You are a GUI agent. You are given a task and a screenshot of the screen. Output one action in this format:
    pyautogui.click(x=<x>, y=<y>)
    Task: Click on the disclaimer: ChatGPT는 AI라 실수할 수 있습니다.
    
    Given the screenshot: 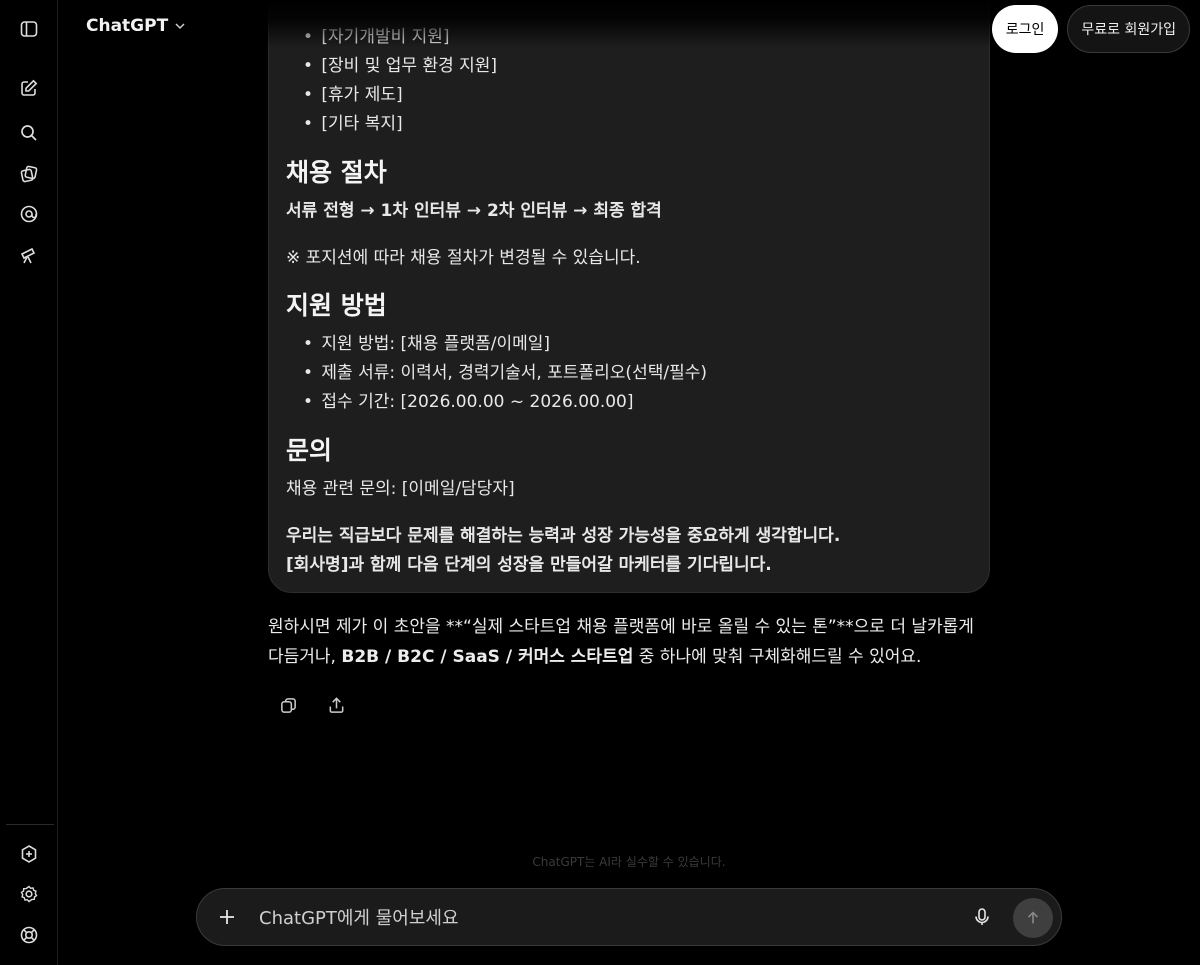 What is the action you would take?
    pyautogui.click(x=629, y=862)
    